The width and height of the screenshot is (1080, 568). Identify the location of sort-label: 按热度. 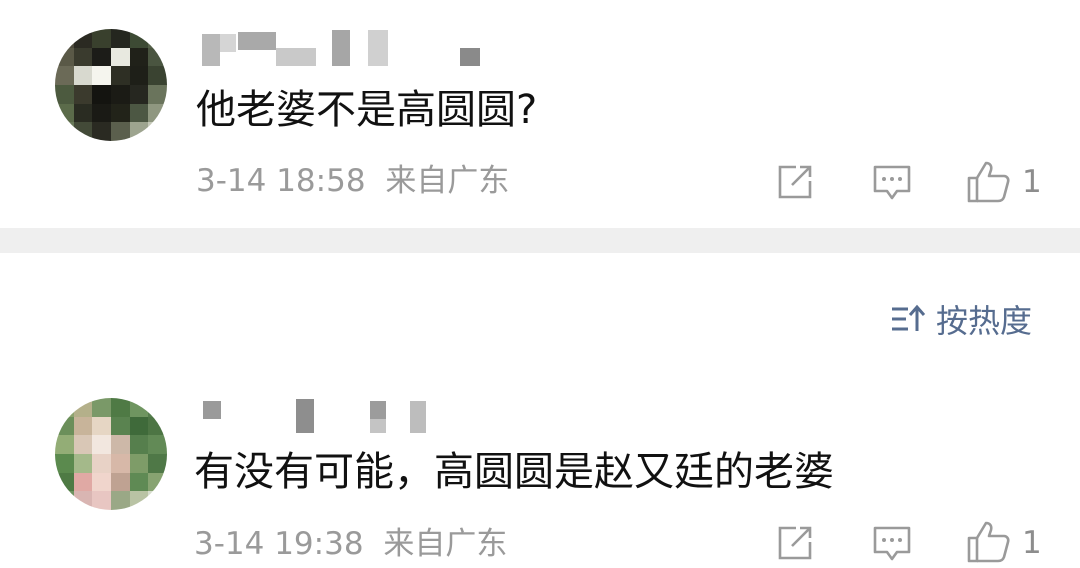
(984, 321).